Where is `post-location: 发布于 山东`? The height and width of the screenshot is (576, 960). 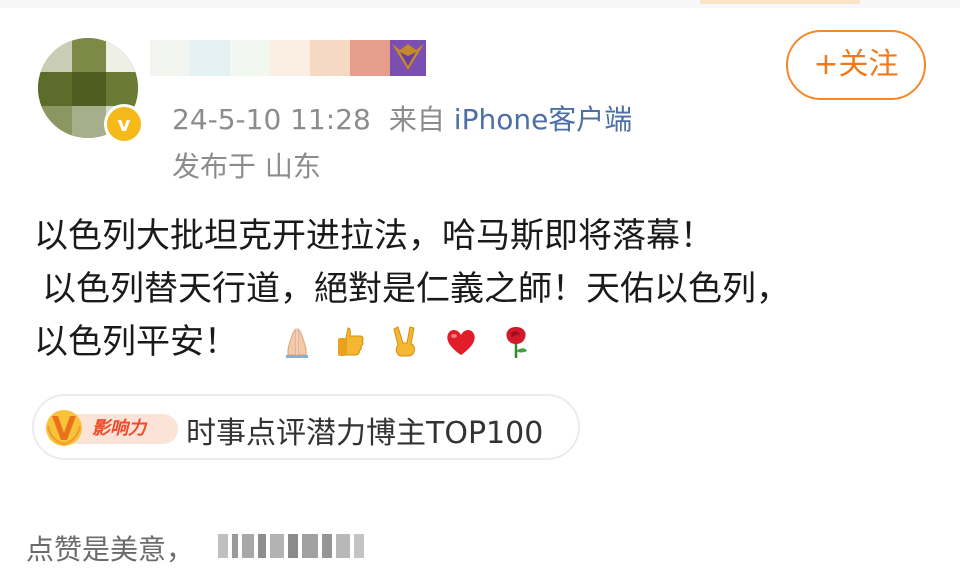
post-location: 发布于 山东 is located at coordinates (246, 166).